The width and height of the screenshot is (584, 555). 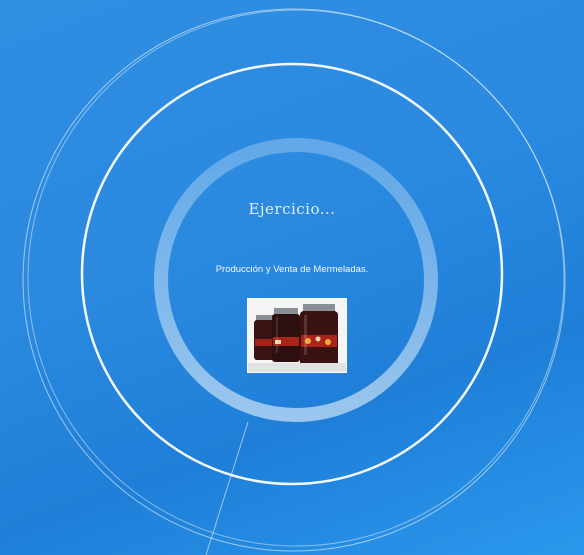 What do you see at coordinates (292, 269) in the screenshot?
I see `slide-subtitle: Producción y Venta de Mermeladas.` at bounding box center [292, 269].